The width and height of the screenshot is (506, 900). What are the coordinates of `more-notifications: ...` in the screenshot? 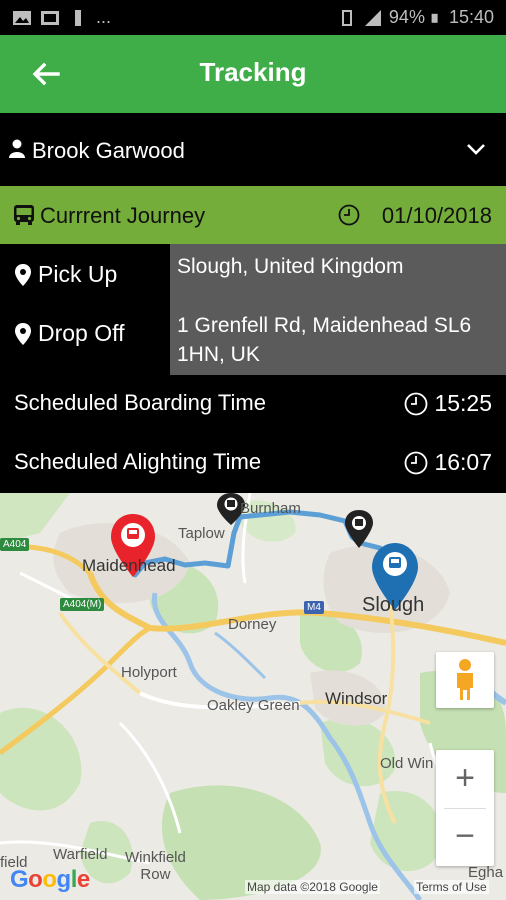 It's located at (104, 17).